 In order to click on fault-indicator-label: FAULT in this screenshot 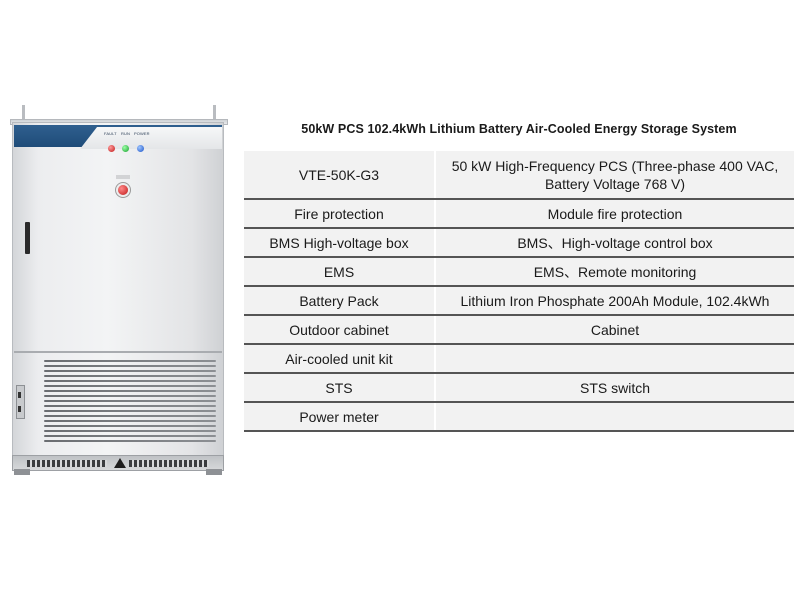, I will do `click(110, 133)`.